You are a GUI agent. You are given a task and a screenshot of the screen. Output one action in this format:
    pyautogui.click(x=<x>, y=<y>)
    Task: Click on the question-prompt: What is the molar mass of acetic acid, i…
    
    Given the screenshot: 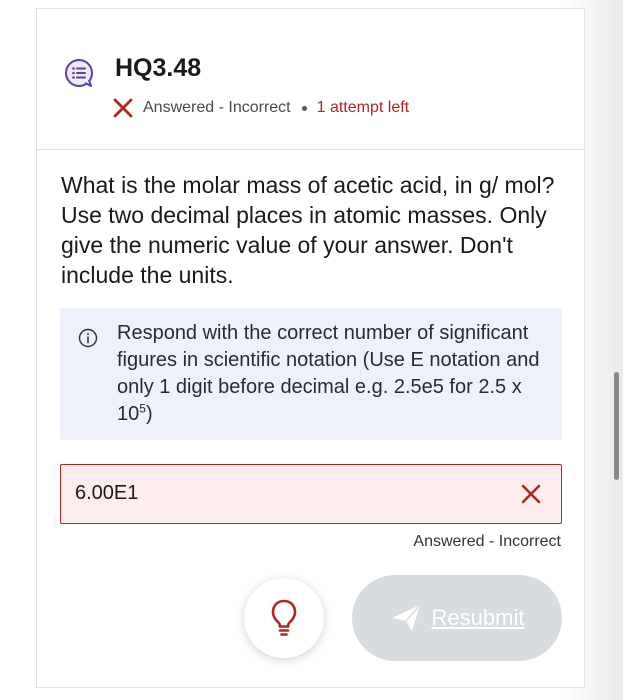 What is the action you would take?
    pyautogui.click(x=308, y=230)
    